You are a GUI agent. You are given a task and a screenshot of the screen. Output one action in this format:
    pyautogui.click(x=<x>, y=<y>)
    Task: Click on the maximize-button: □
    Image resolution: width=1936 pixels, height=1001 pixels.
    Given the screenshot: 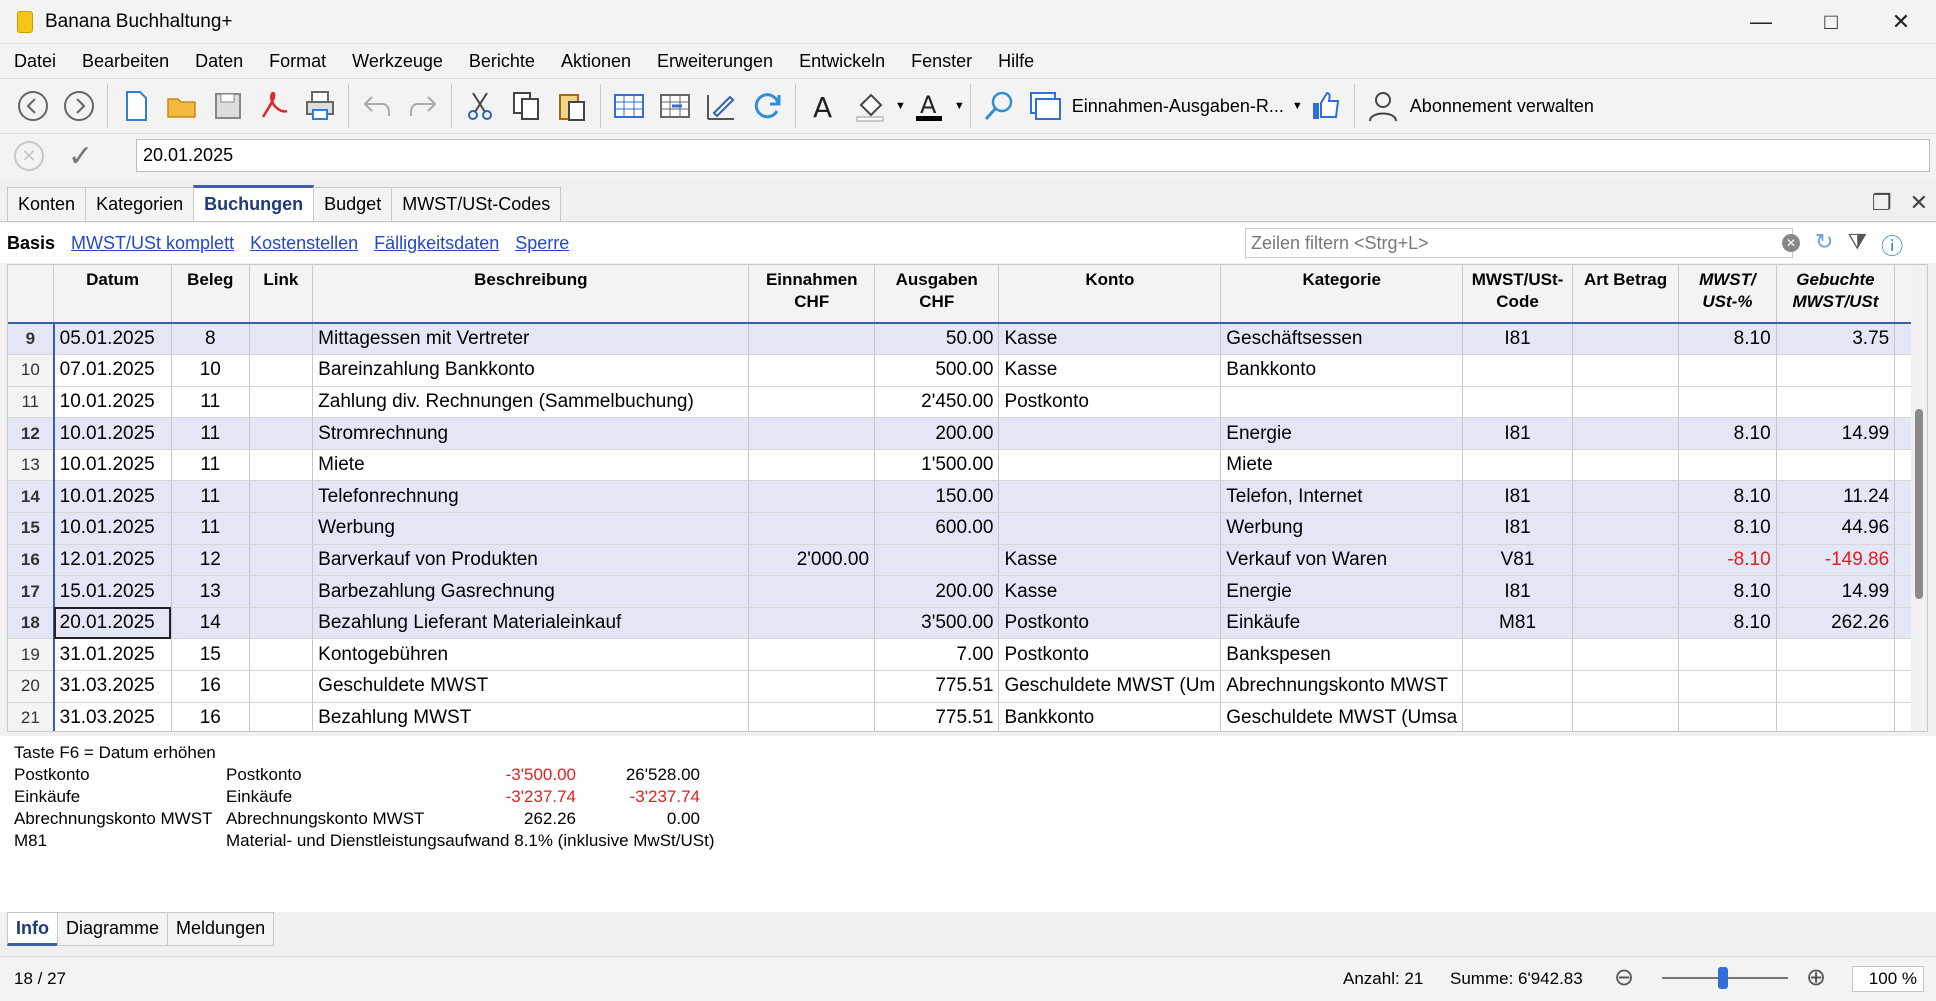 What is the action you would take?
    pyautogui.click(x=1831, y=22)
    